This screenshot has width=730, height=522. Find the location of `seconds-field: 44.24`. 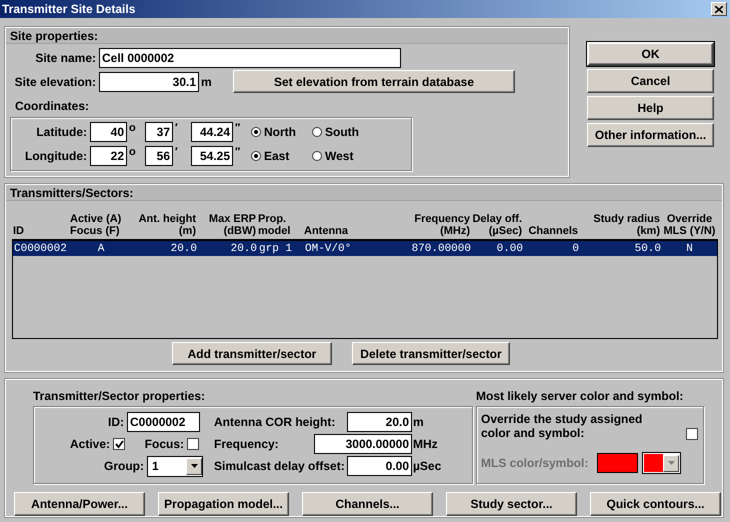

seconds-field: 44.24 is located at coordinates (212, 132).